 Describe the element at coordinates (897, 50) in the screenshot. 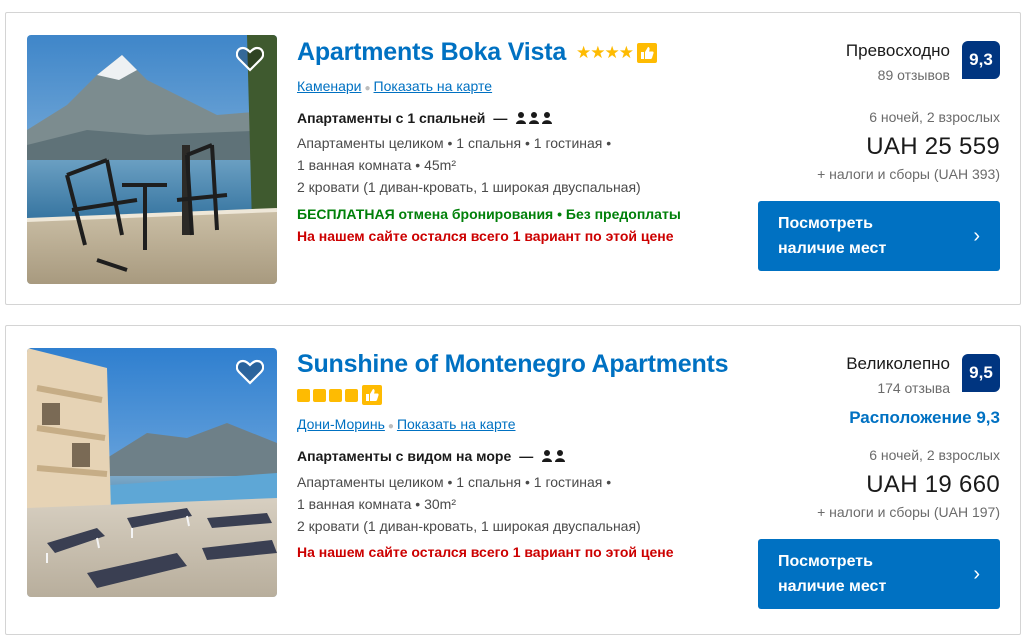

I see `review-score-word: Превосходно` at that location.